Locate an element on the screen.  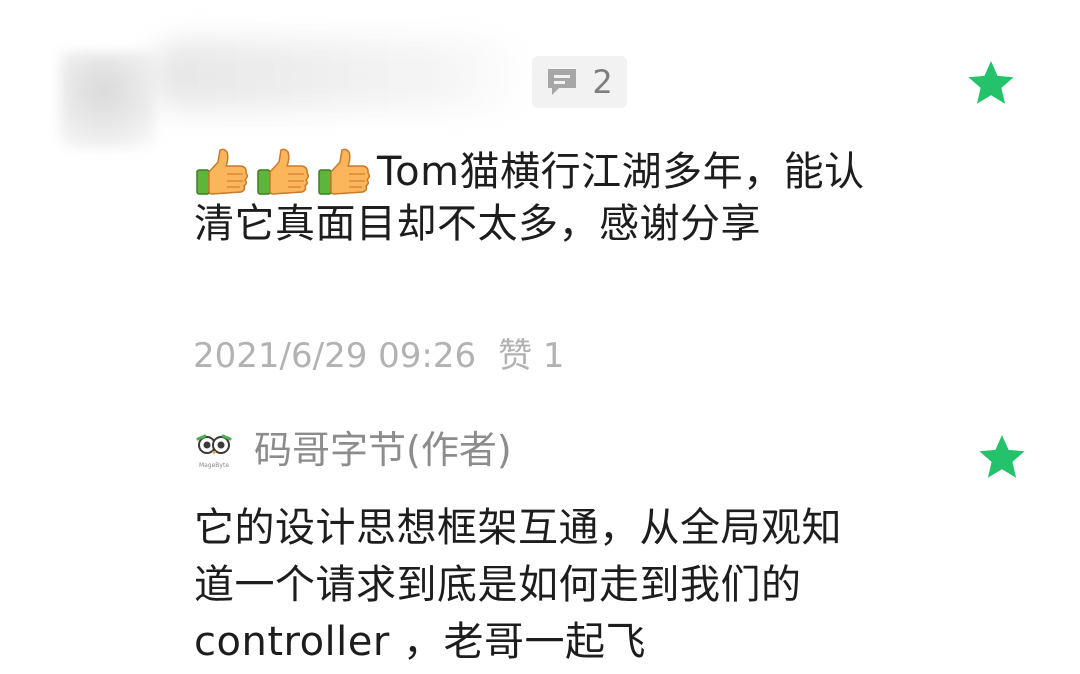
author-name: 码哥字节(作者) is located at coordinates (383, 450).